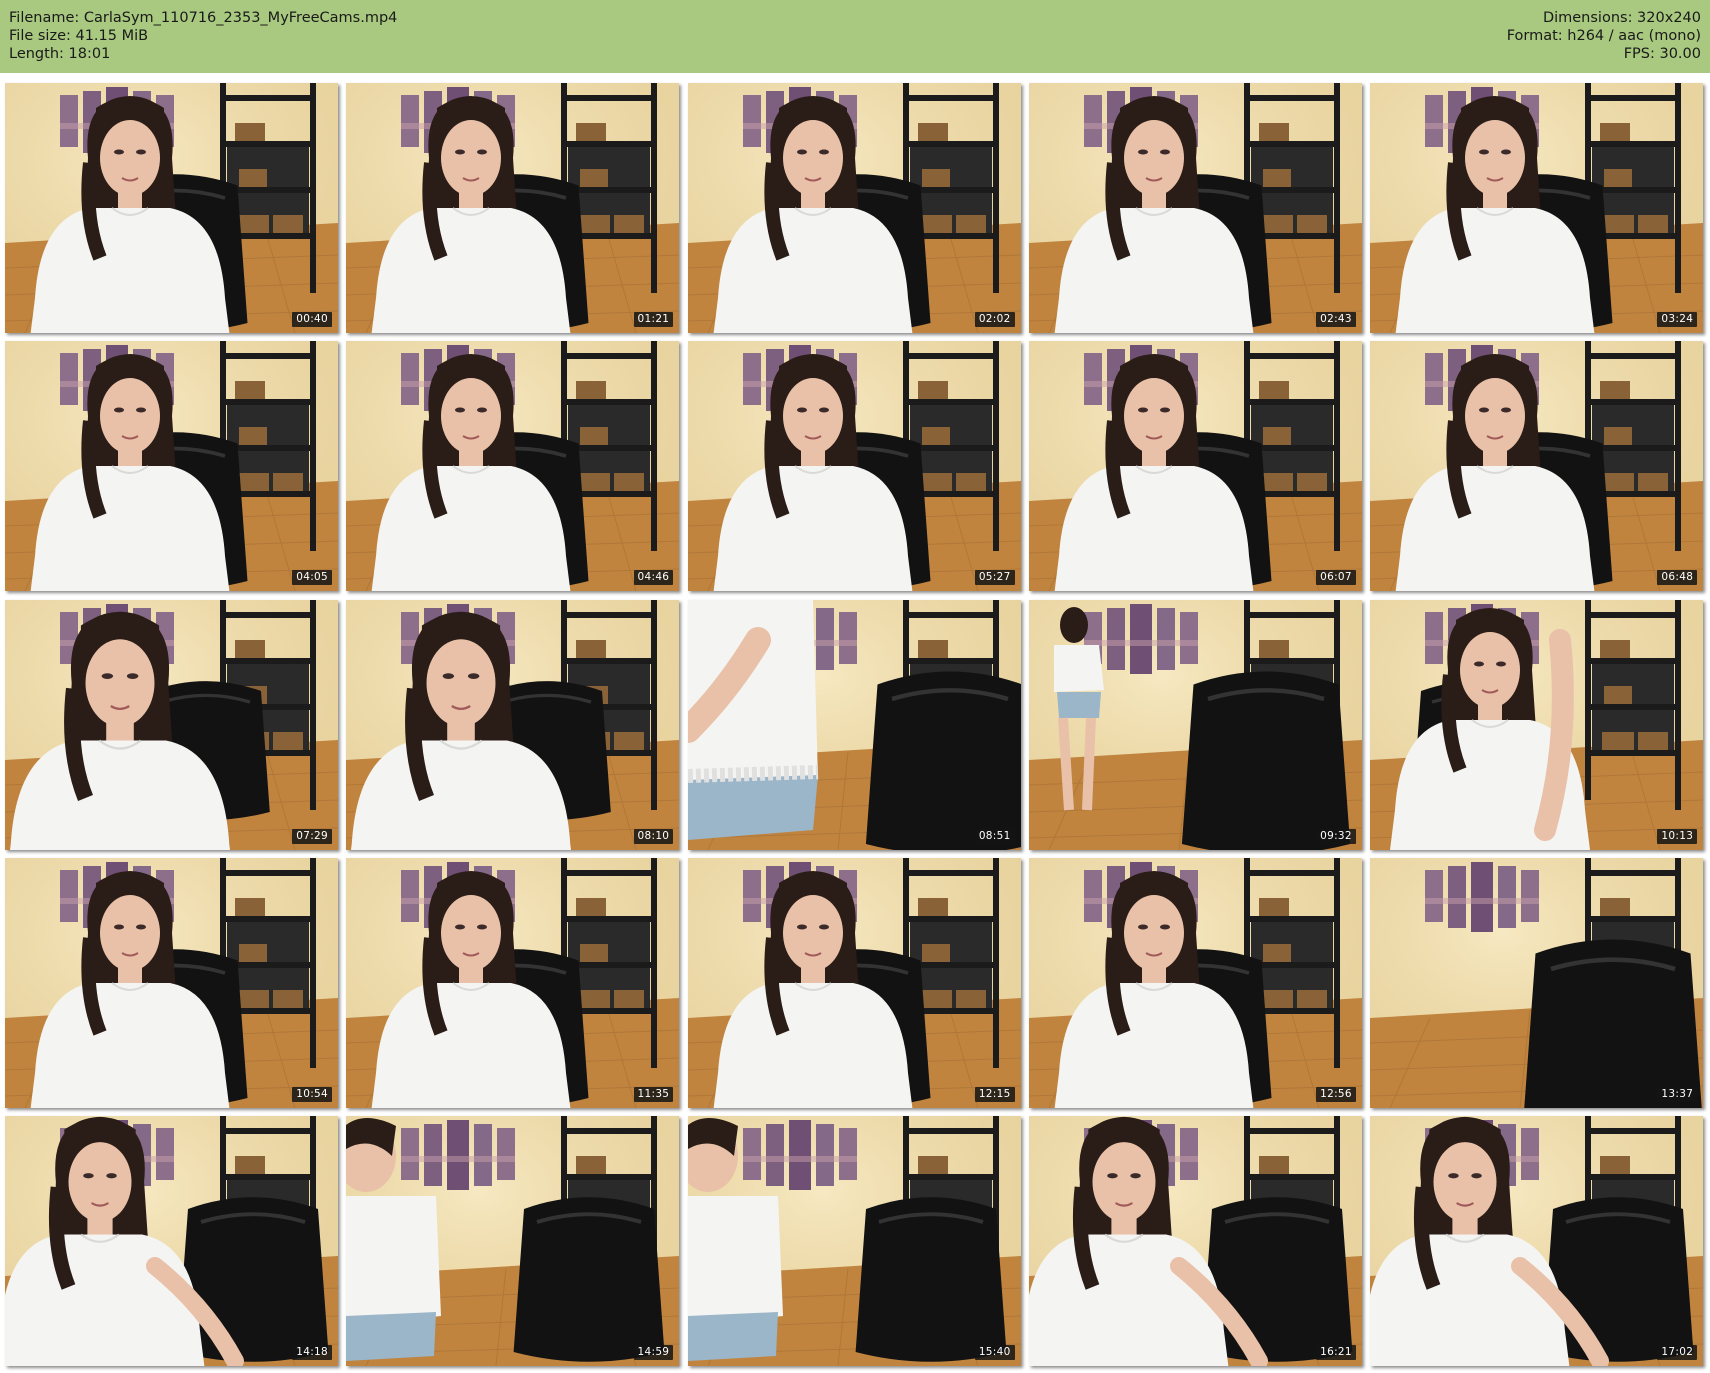 The width and height of the screenshot is (1710, 1373). Describe the element at coordinates (1677, 836) in the screenshot. I see `timestamp-label: 10:13` at that location.